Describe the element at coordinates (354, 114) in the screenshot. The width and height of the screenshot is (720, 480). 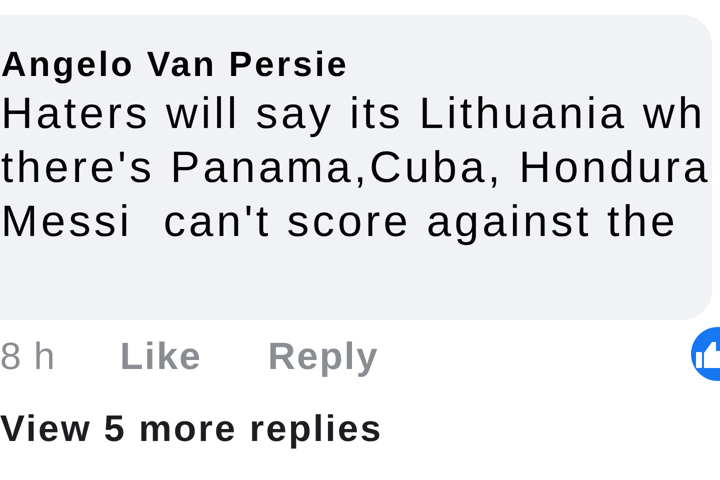
I see `comment-text-line: Haters will say its Lithuania wh` at that location.